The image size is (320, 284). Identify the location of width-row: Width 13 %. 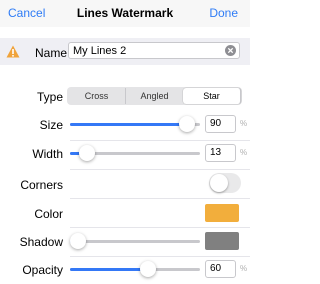
(125, 154).